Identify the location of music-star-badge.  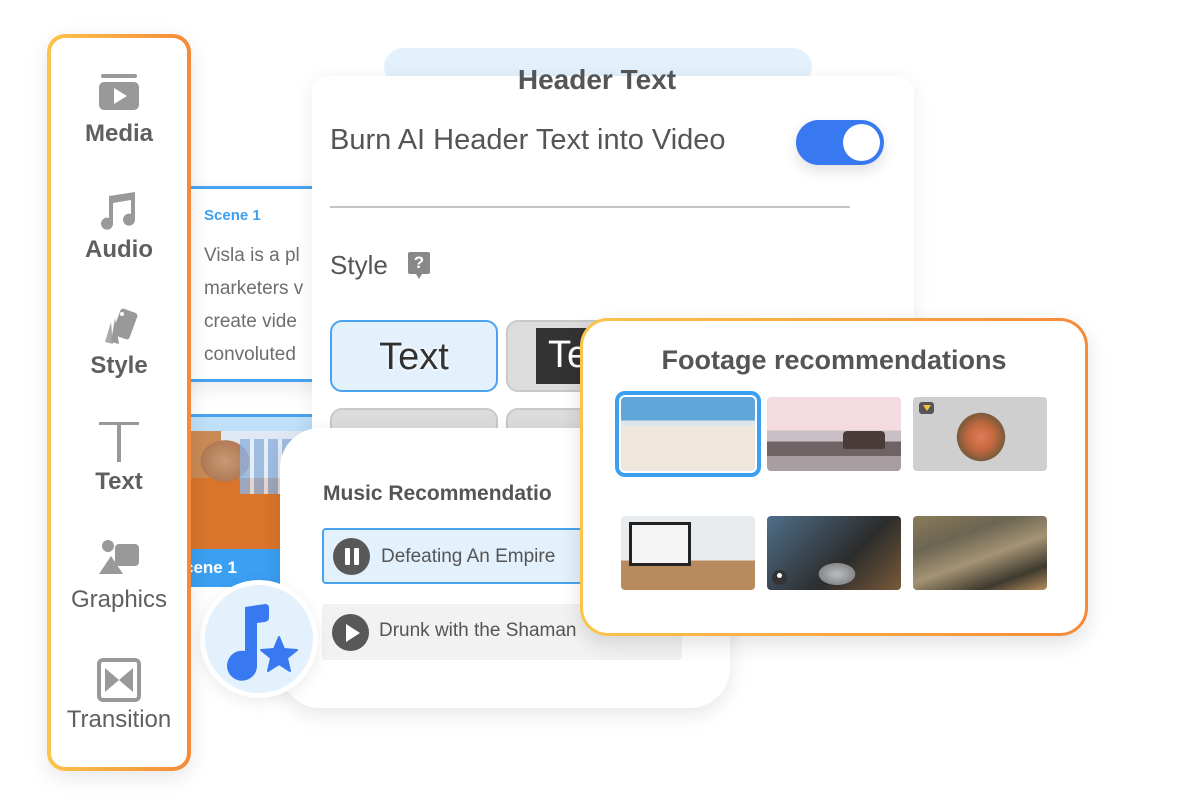
(259, 639).